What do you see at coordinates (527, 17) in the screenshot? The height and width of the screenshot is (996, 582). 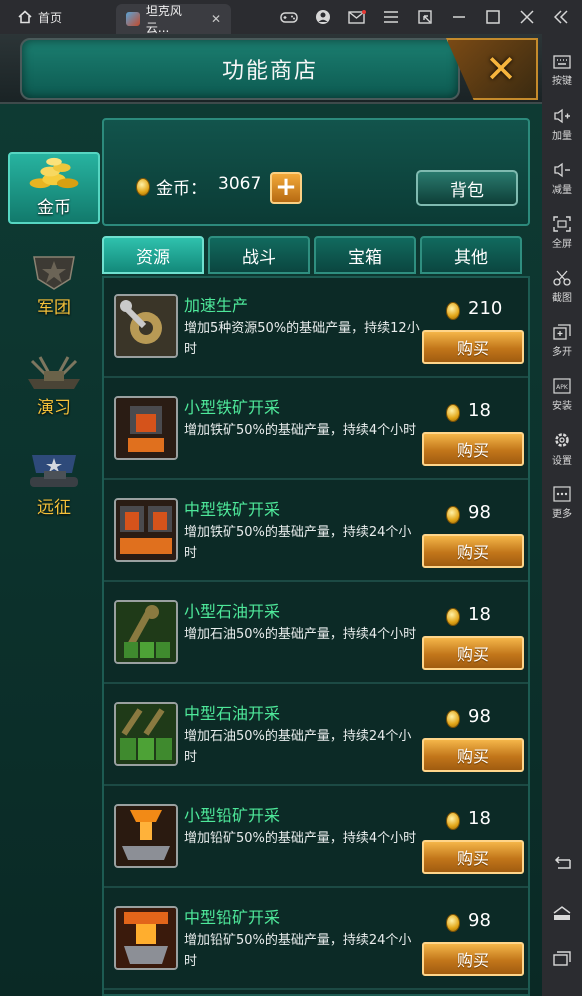 I see `close-window-icon` at bounding box center [527, 17].